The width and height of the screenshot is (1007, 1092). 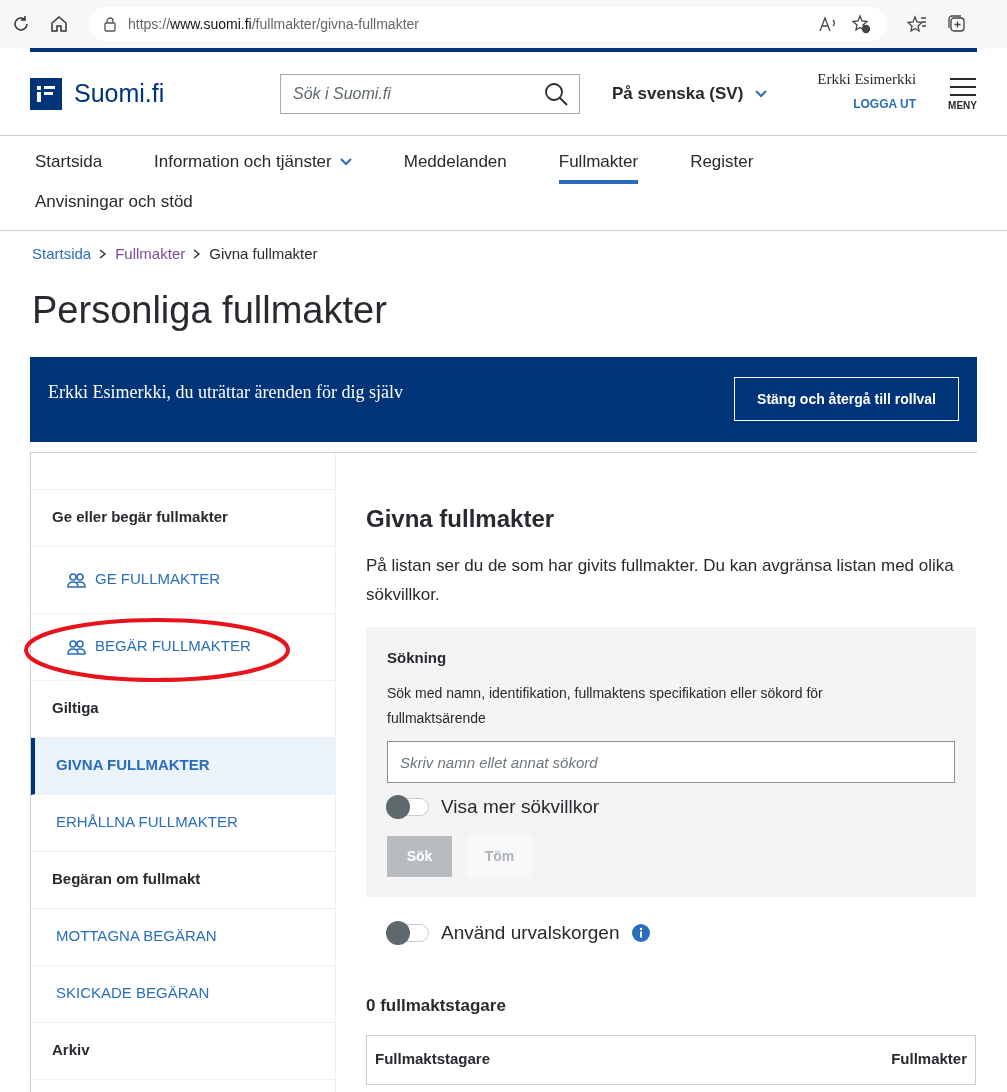 I want to click on sidebar-heading: Begäran om fullmakt, so click(x=183, y=880).